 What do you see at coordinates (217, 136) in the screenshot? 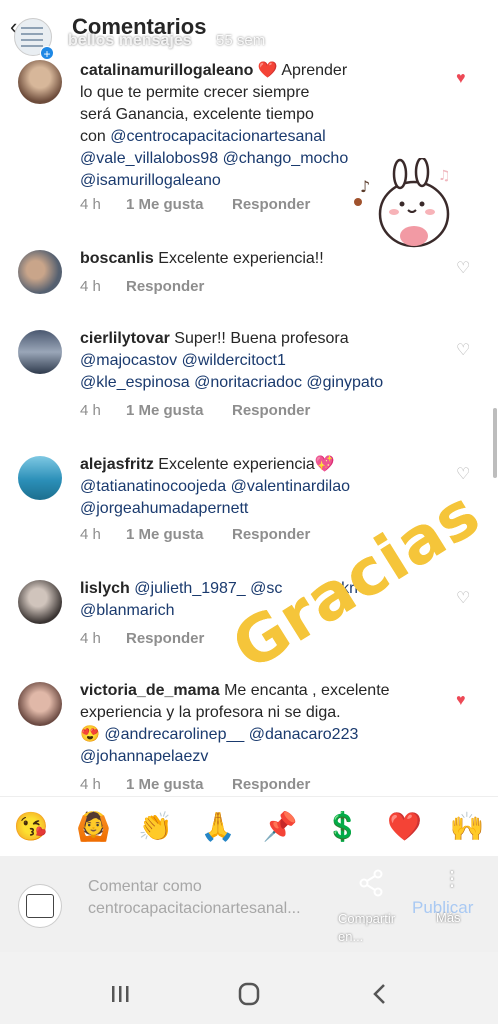
I see `mention-link: @centrocapacitacionartesanal` at bounding box center [217, 136].